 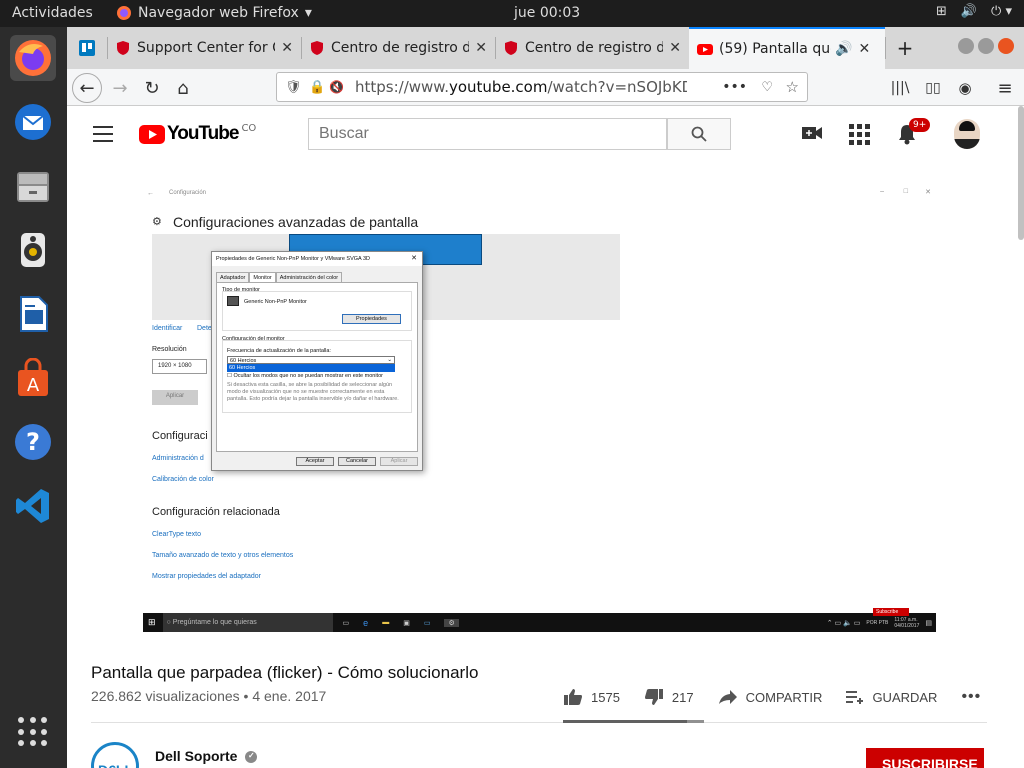 I want to click on adapter-link: Mostrar propiedades del adaptador, so click(x=206, y=576).